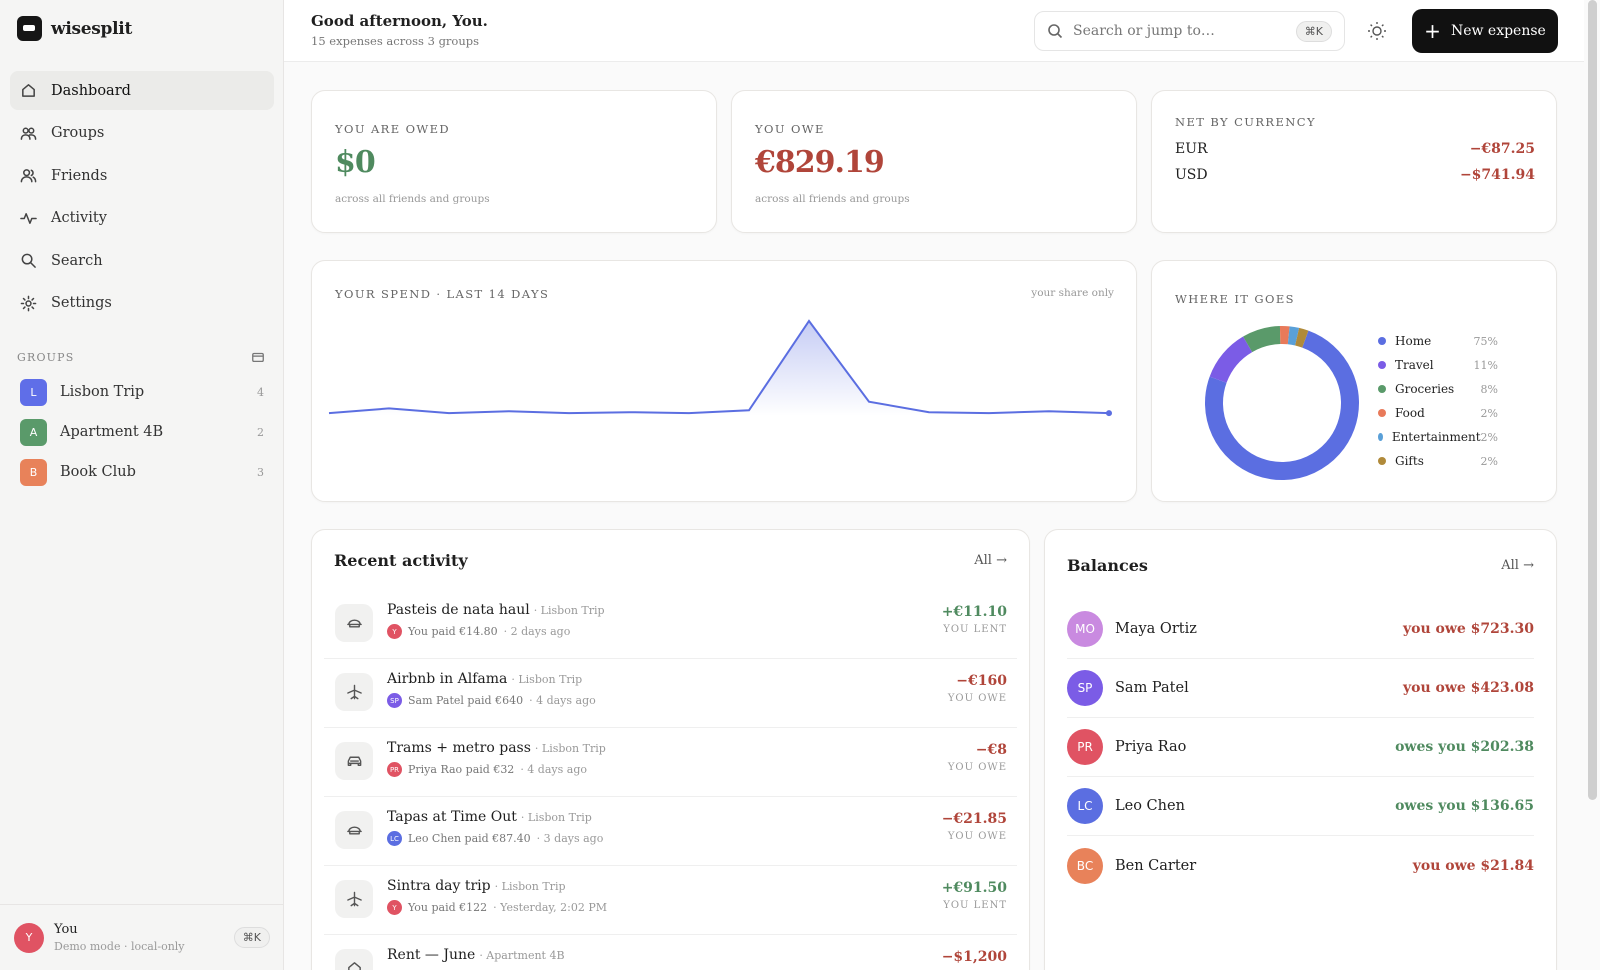 This screenshot has height=970, width=1600. Describe the element at coordinates (1300, 865) in the screenshot. I see `balance-row: BC Ben Carter you owe $21.84` at that location.